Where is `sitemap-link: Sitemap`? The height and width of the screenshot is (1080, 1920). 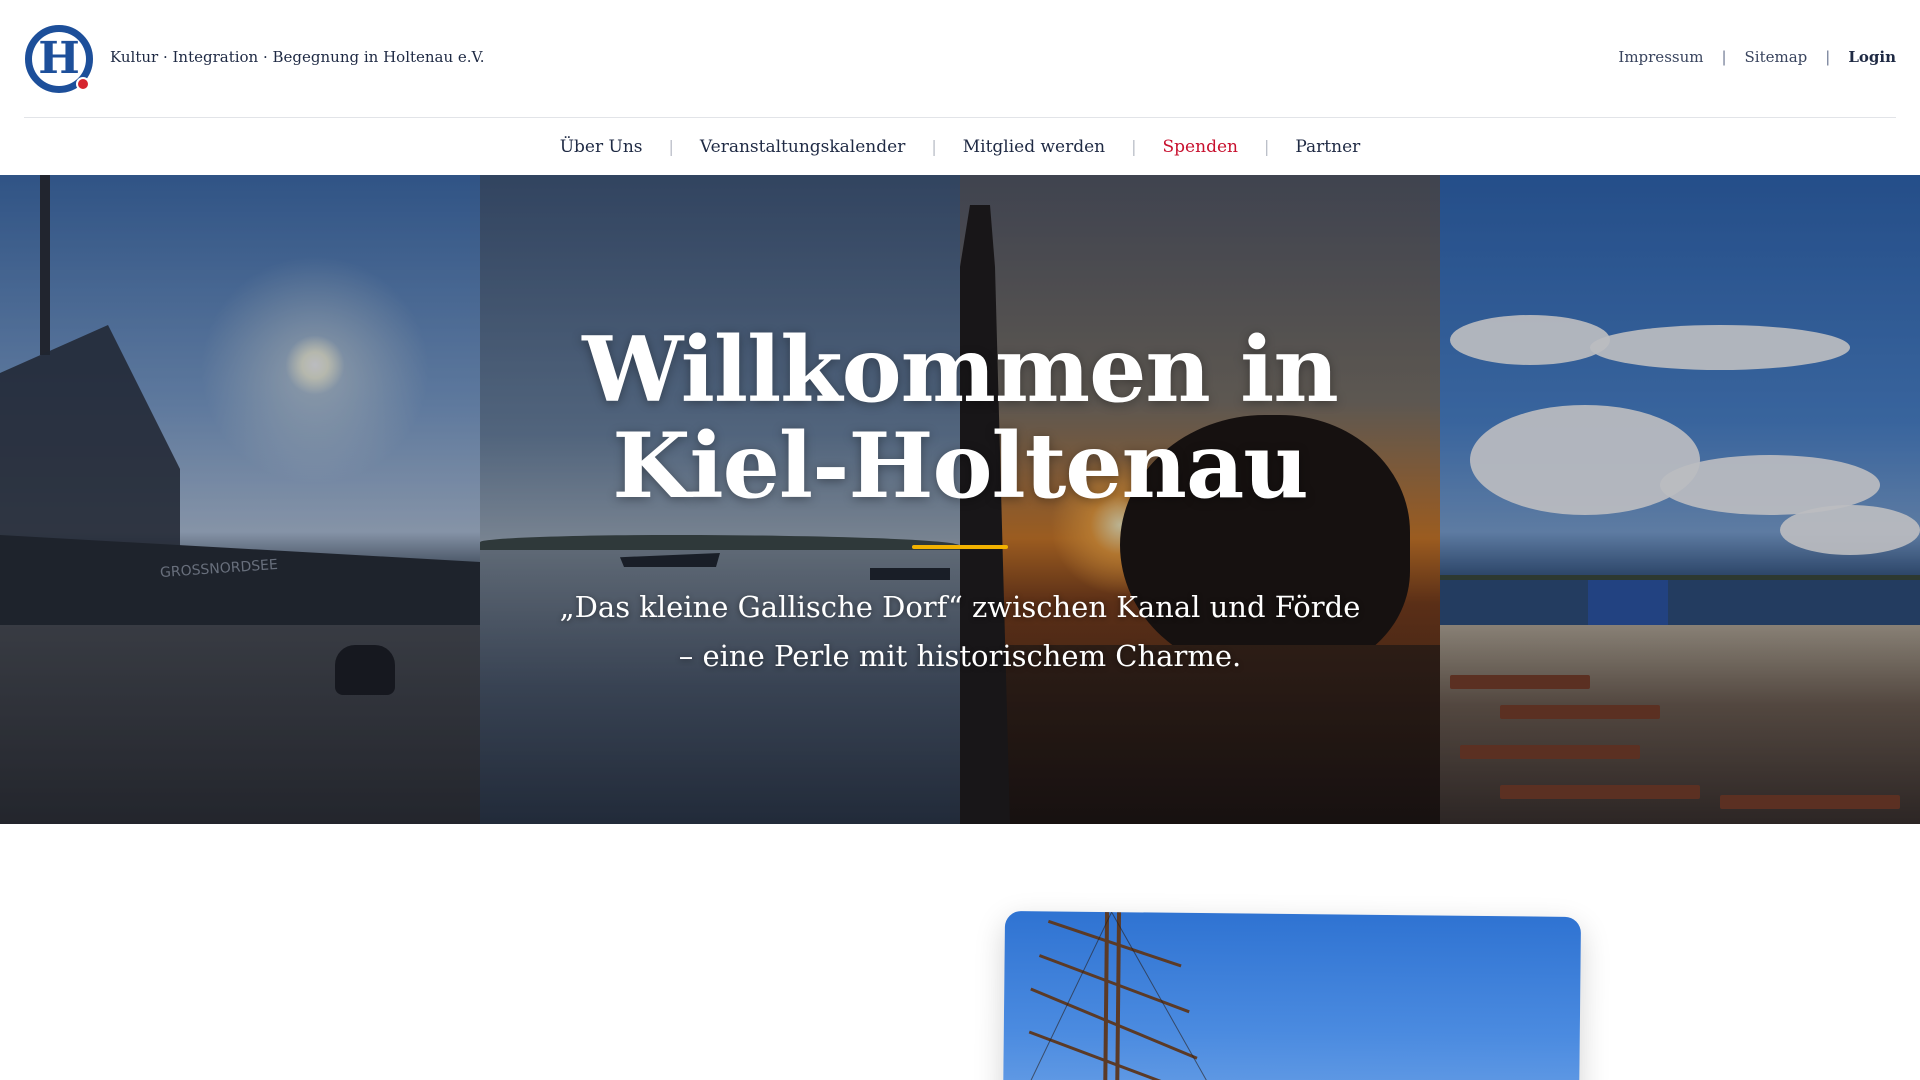
sitemap-link: Sitemap is located at coordinates (1776, 57).